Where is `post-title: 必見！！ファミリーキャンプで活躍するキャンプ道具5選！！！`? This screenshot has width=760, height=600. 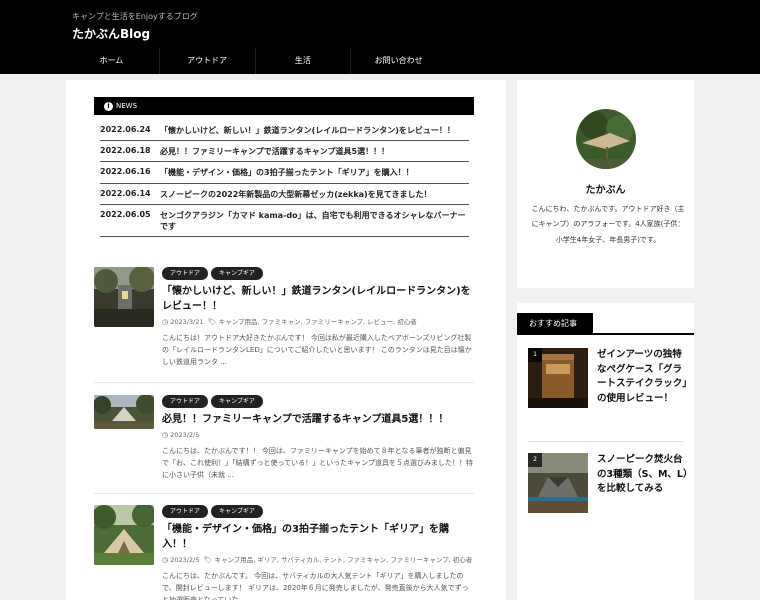 post-title: 必見！！ファミリーキャンプで活躍するキャンプ道具5選！！！ is located at coordinates (318, 419).